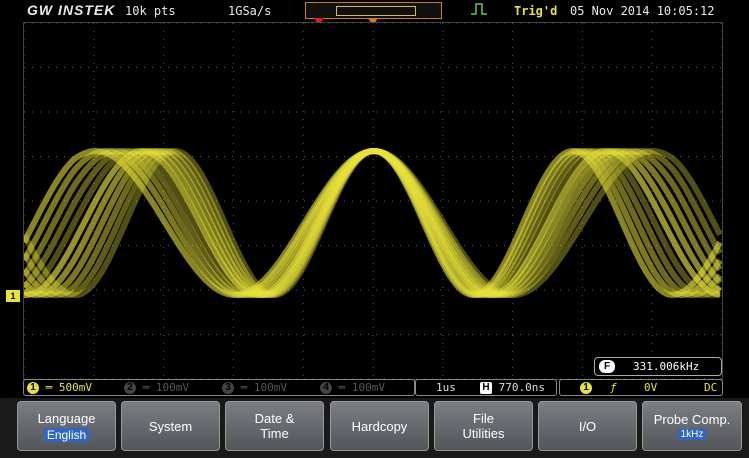  What do you see at coordinates (642, 11) in the screenshot?
I see `date-time: 05 Nov 2014 10:05:12` at bounding box center [642, 11].